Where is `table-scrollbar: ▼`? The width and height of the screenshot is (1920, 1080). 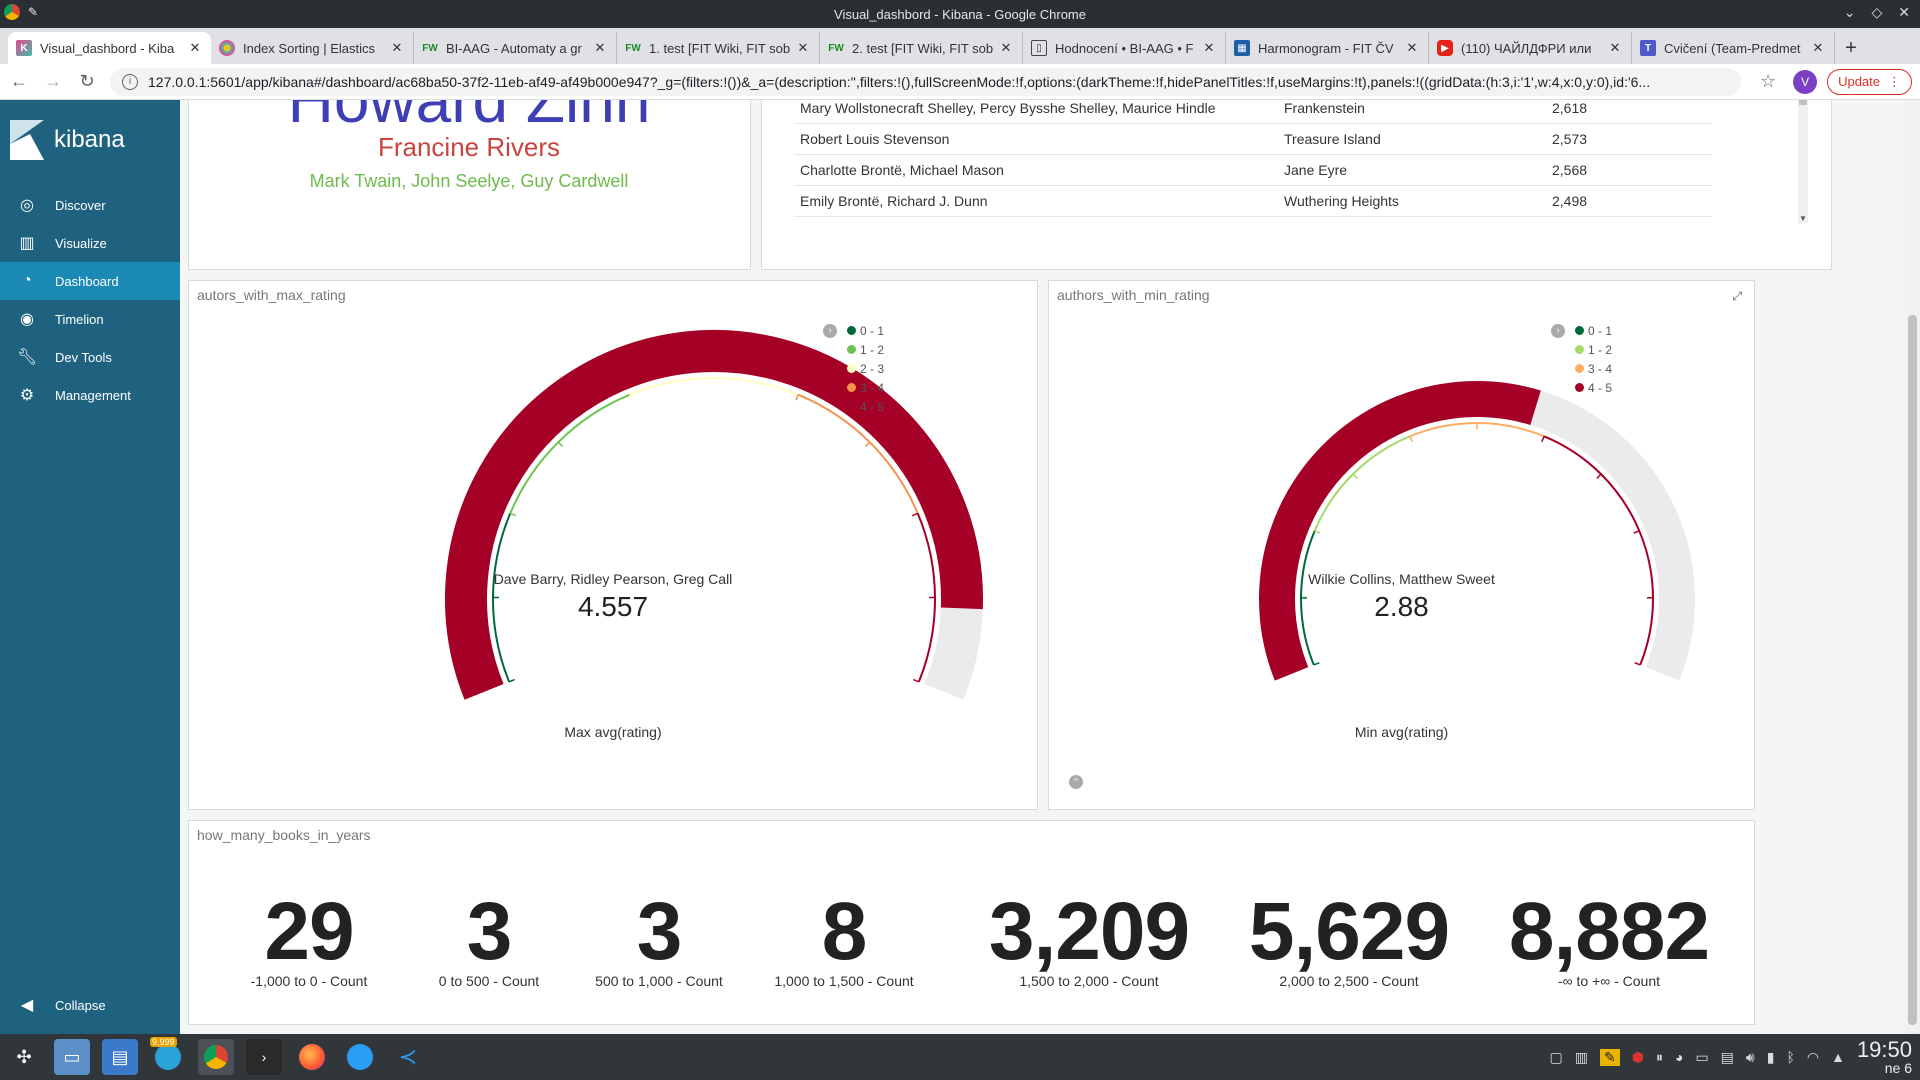 table-scrollbar: ▼ is located at coordinates (1803, 161).